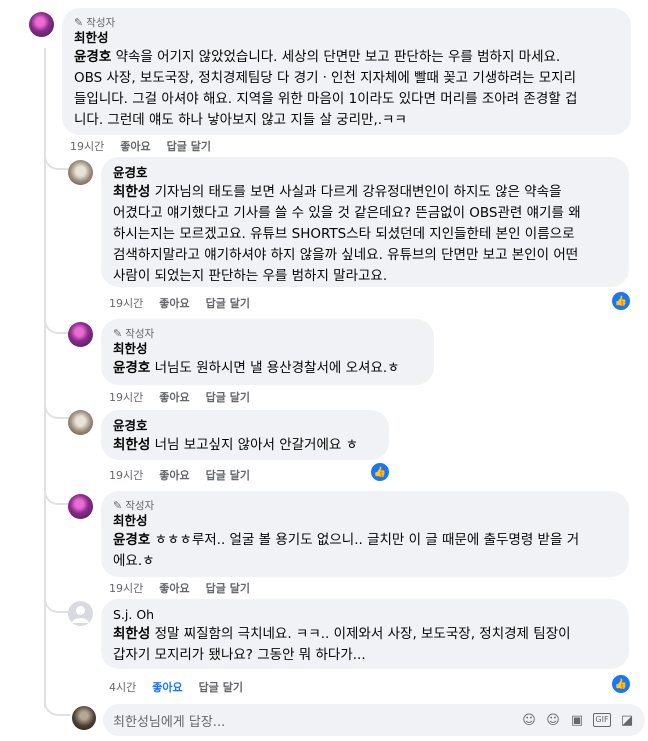 The width and height of the screenshot is (648, 741). I want to click on default-avatar-icon, so click(80, 614).